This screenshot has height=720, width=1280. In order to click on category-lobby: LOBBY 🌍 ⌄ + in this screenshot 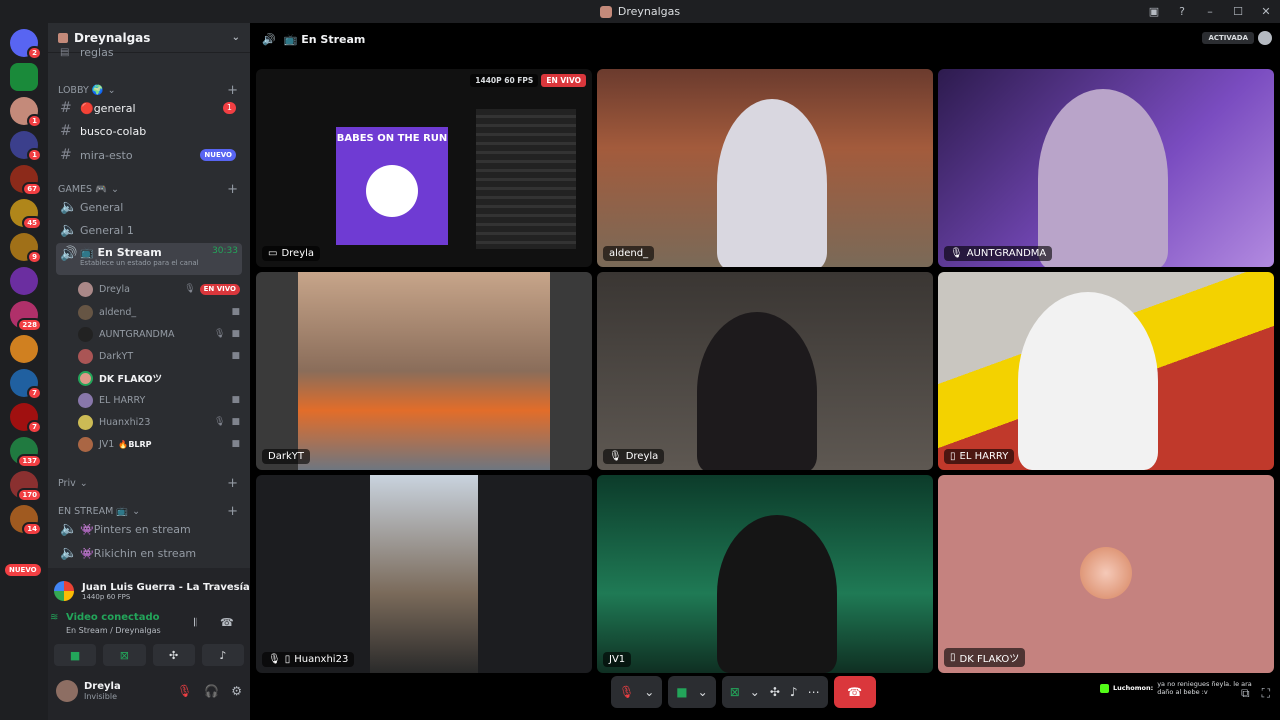, I will do `click(148, 90)`.